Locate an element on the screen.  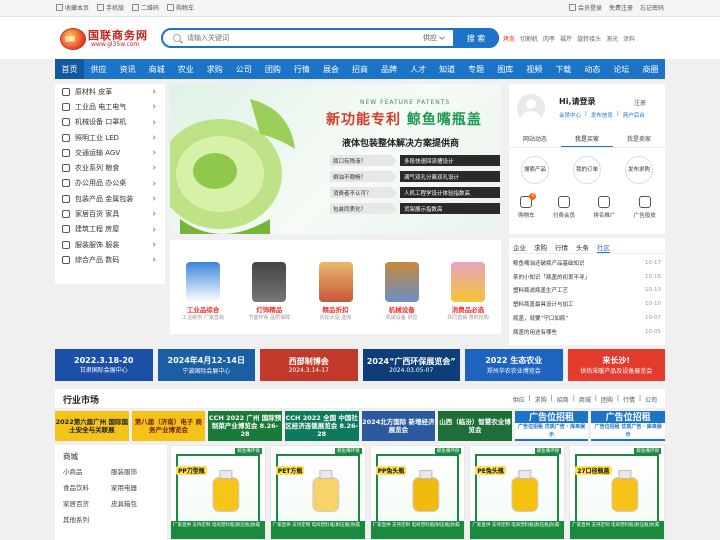
market-expo-ad: 2022第六届广州 国际国土安全与关联展 is located at coordinates (92, 426).